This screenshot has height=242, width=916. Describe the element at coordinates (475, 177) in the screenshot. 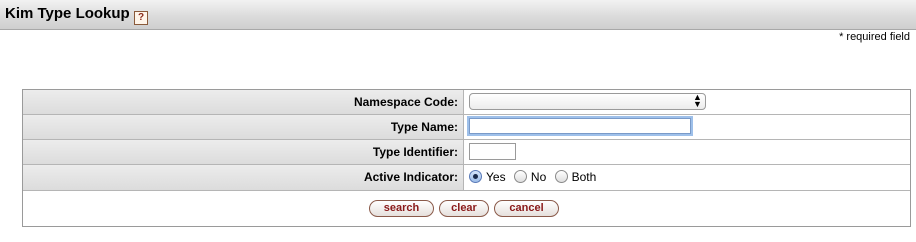

I see `active-yes-radio` at that location.